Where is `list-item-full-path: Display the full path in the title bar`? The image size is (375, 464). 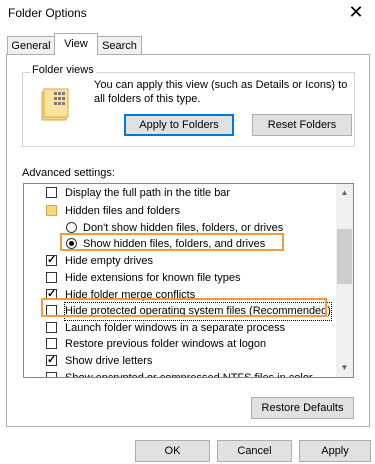
list-item-full-path: Display the full path in the title bar is located at coordinates (180, 193).